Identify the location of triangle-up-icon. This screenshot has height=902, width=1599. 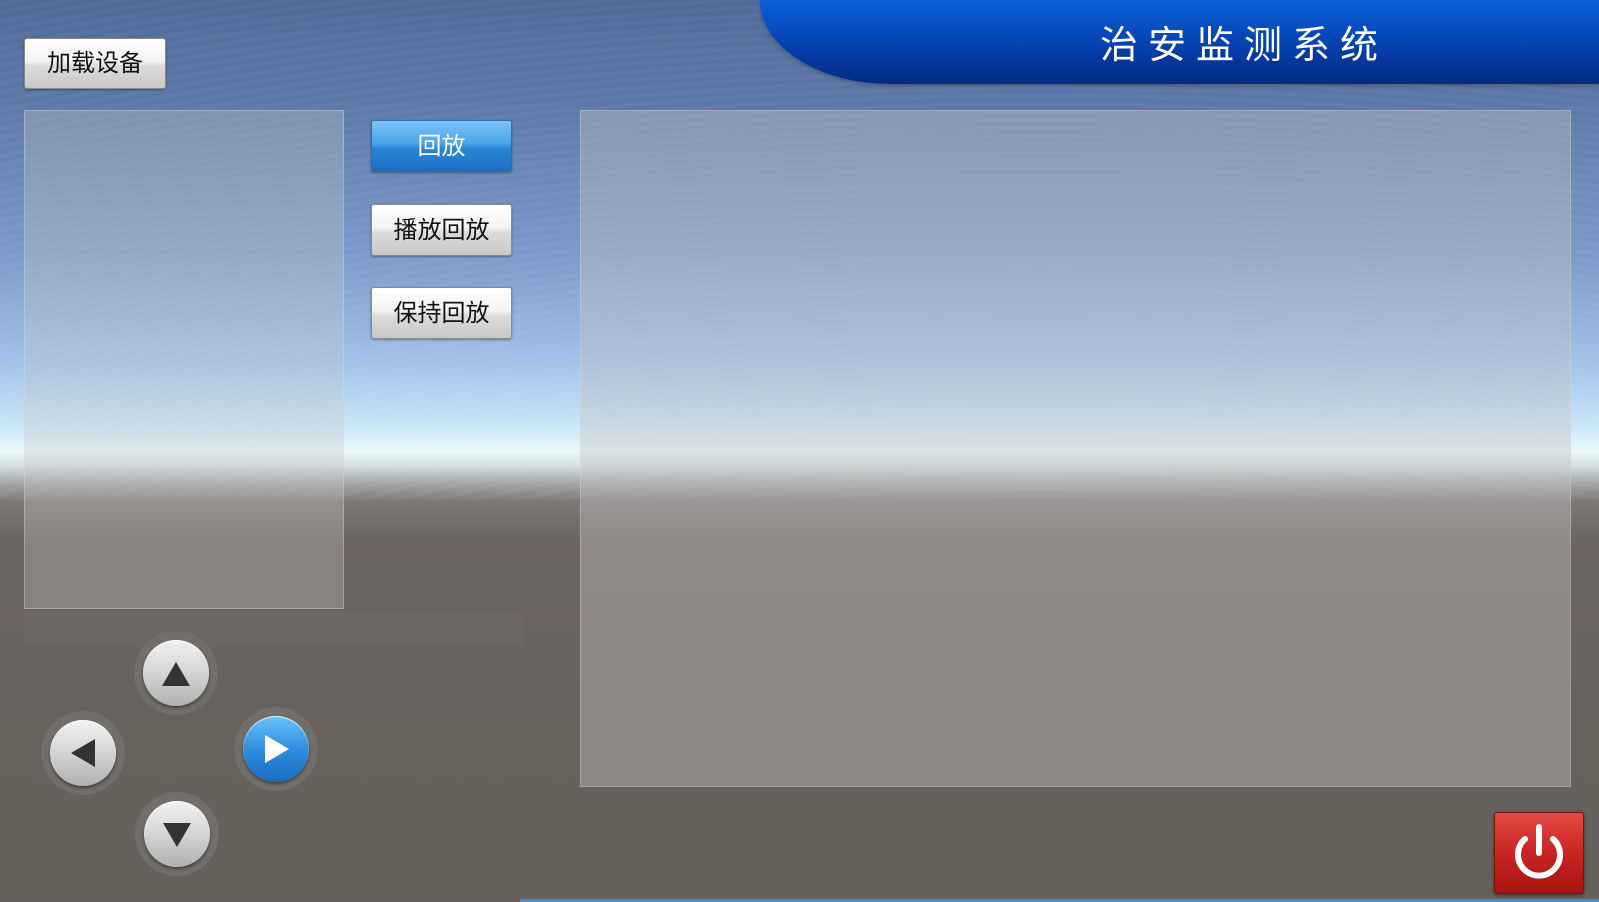
(176, 673).